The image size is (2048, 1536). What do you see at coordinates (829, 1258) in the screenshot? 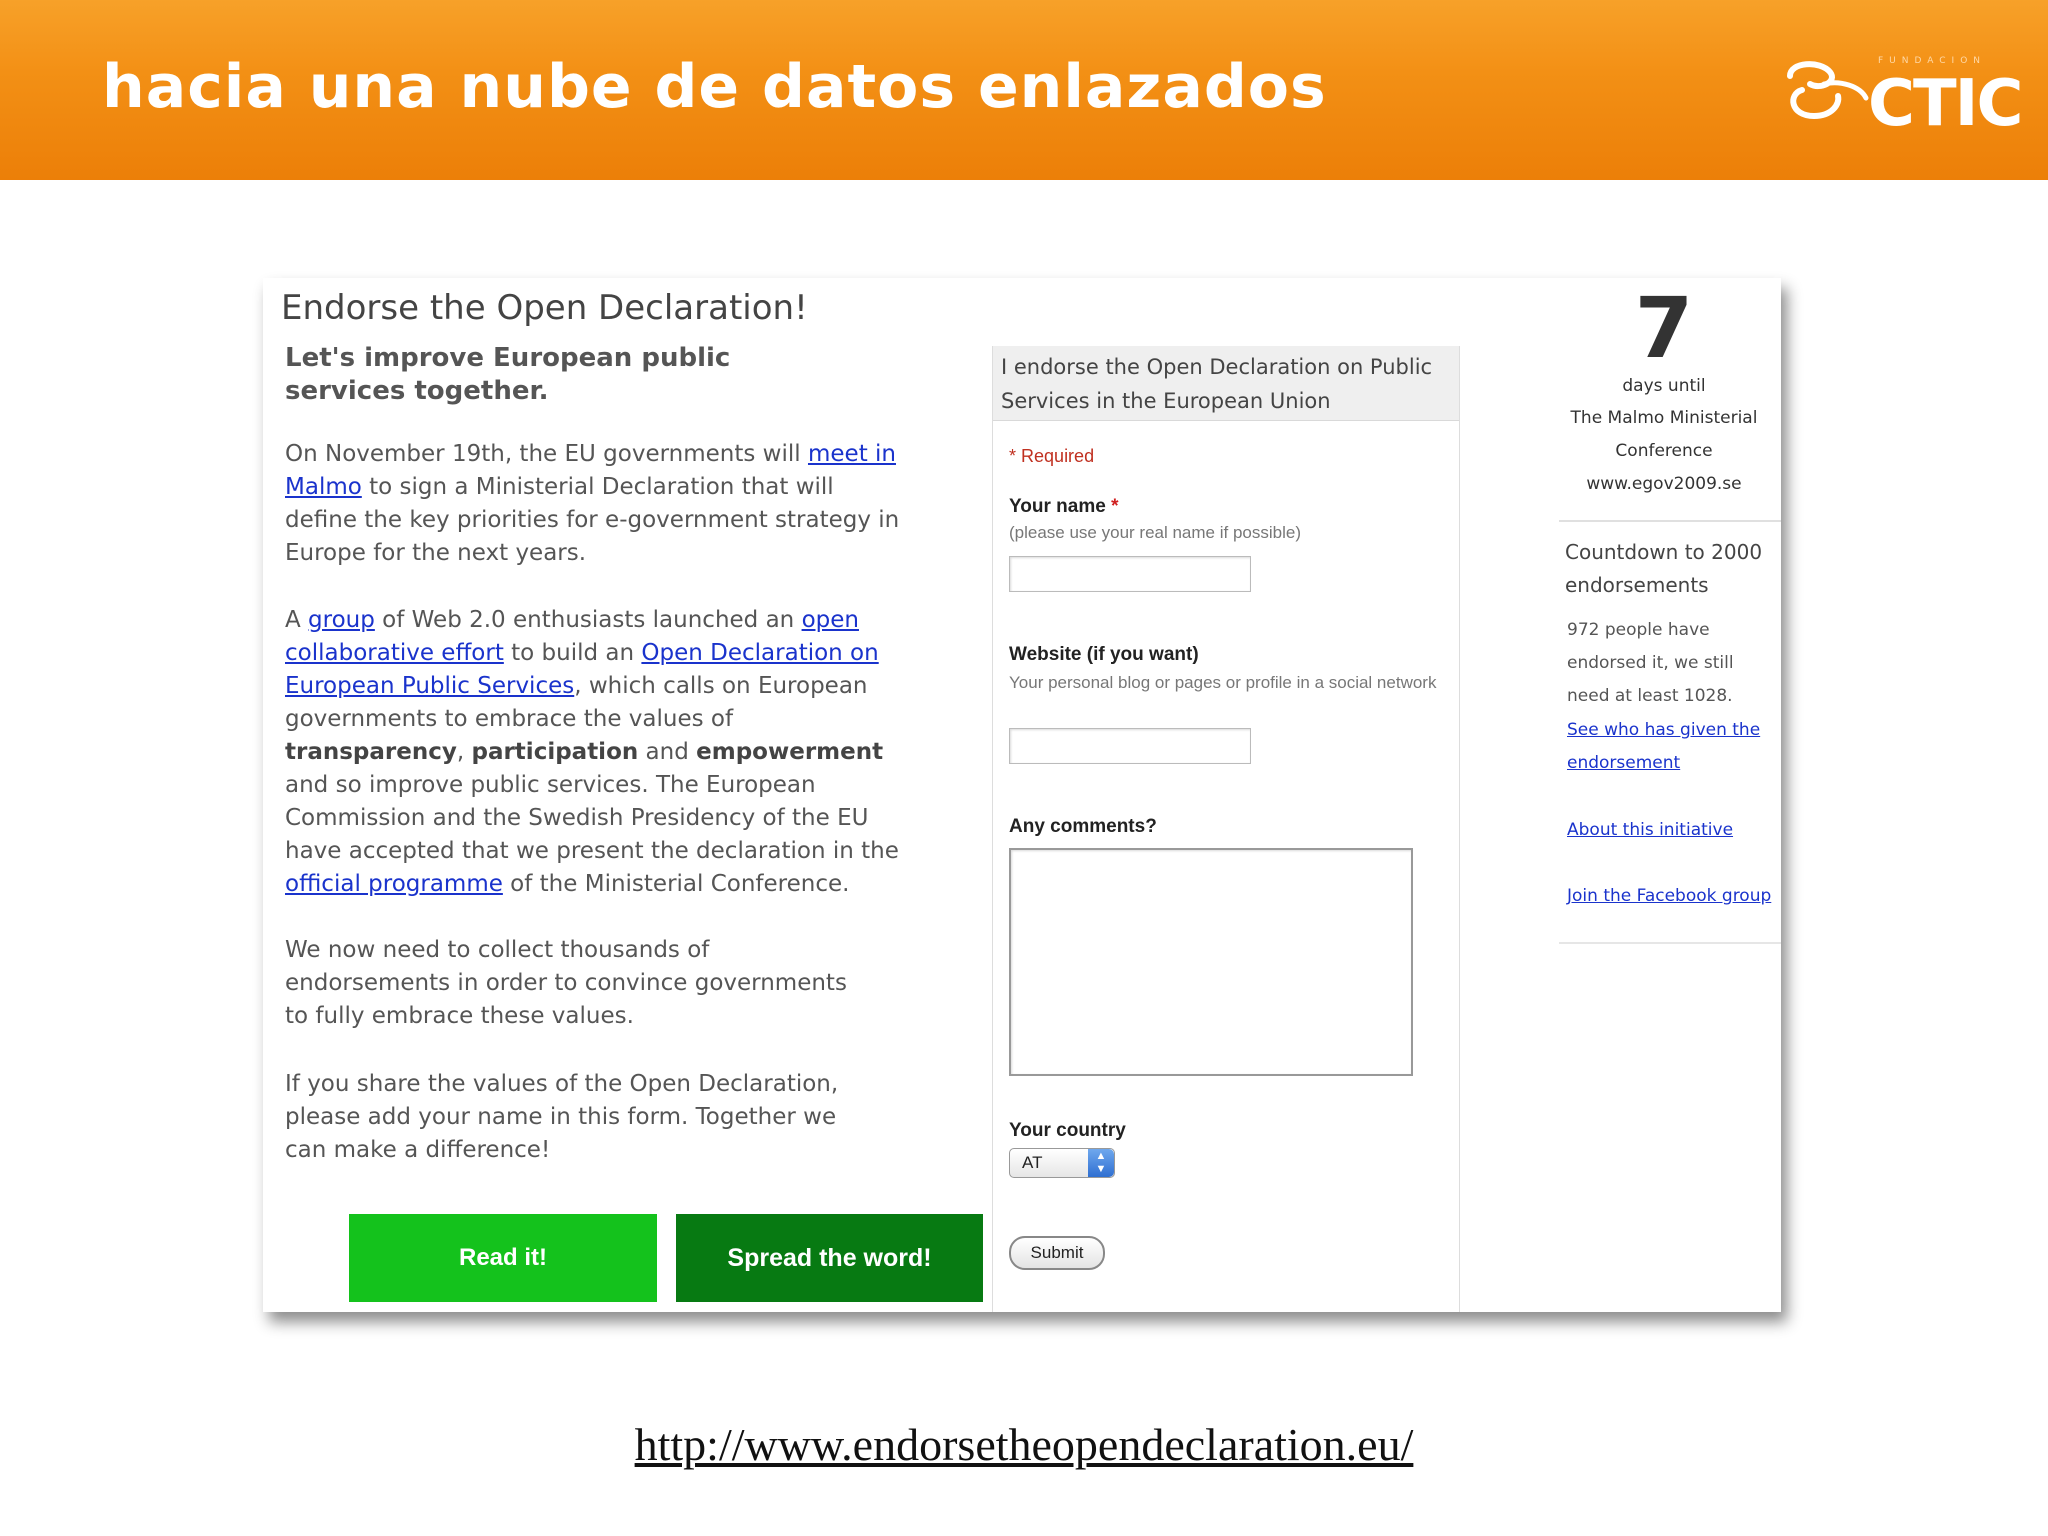
I see `spread-the-word-button: Spread the word!` at bounding box center [829, 1258].